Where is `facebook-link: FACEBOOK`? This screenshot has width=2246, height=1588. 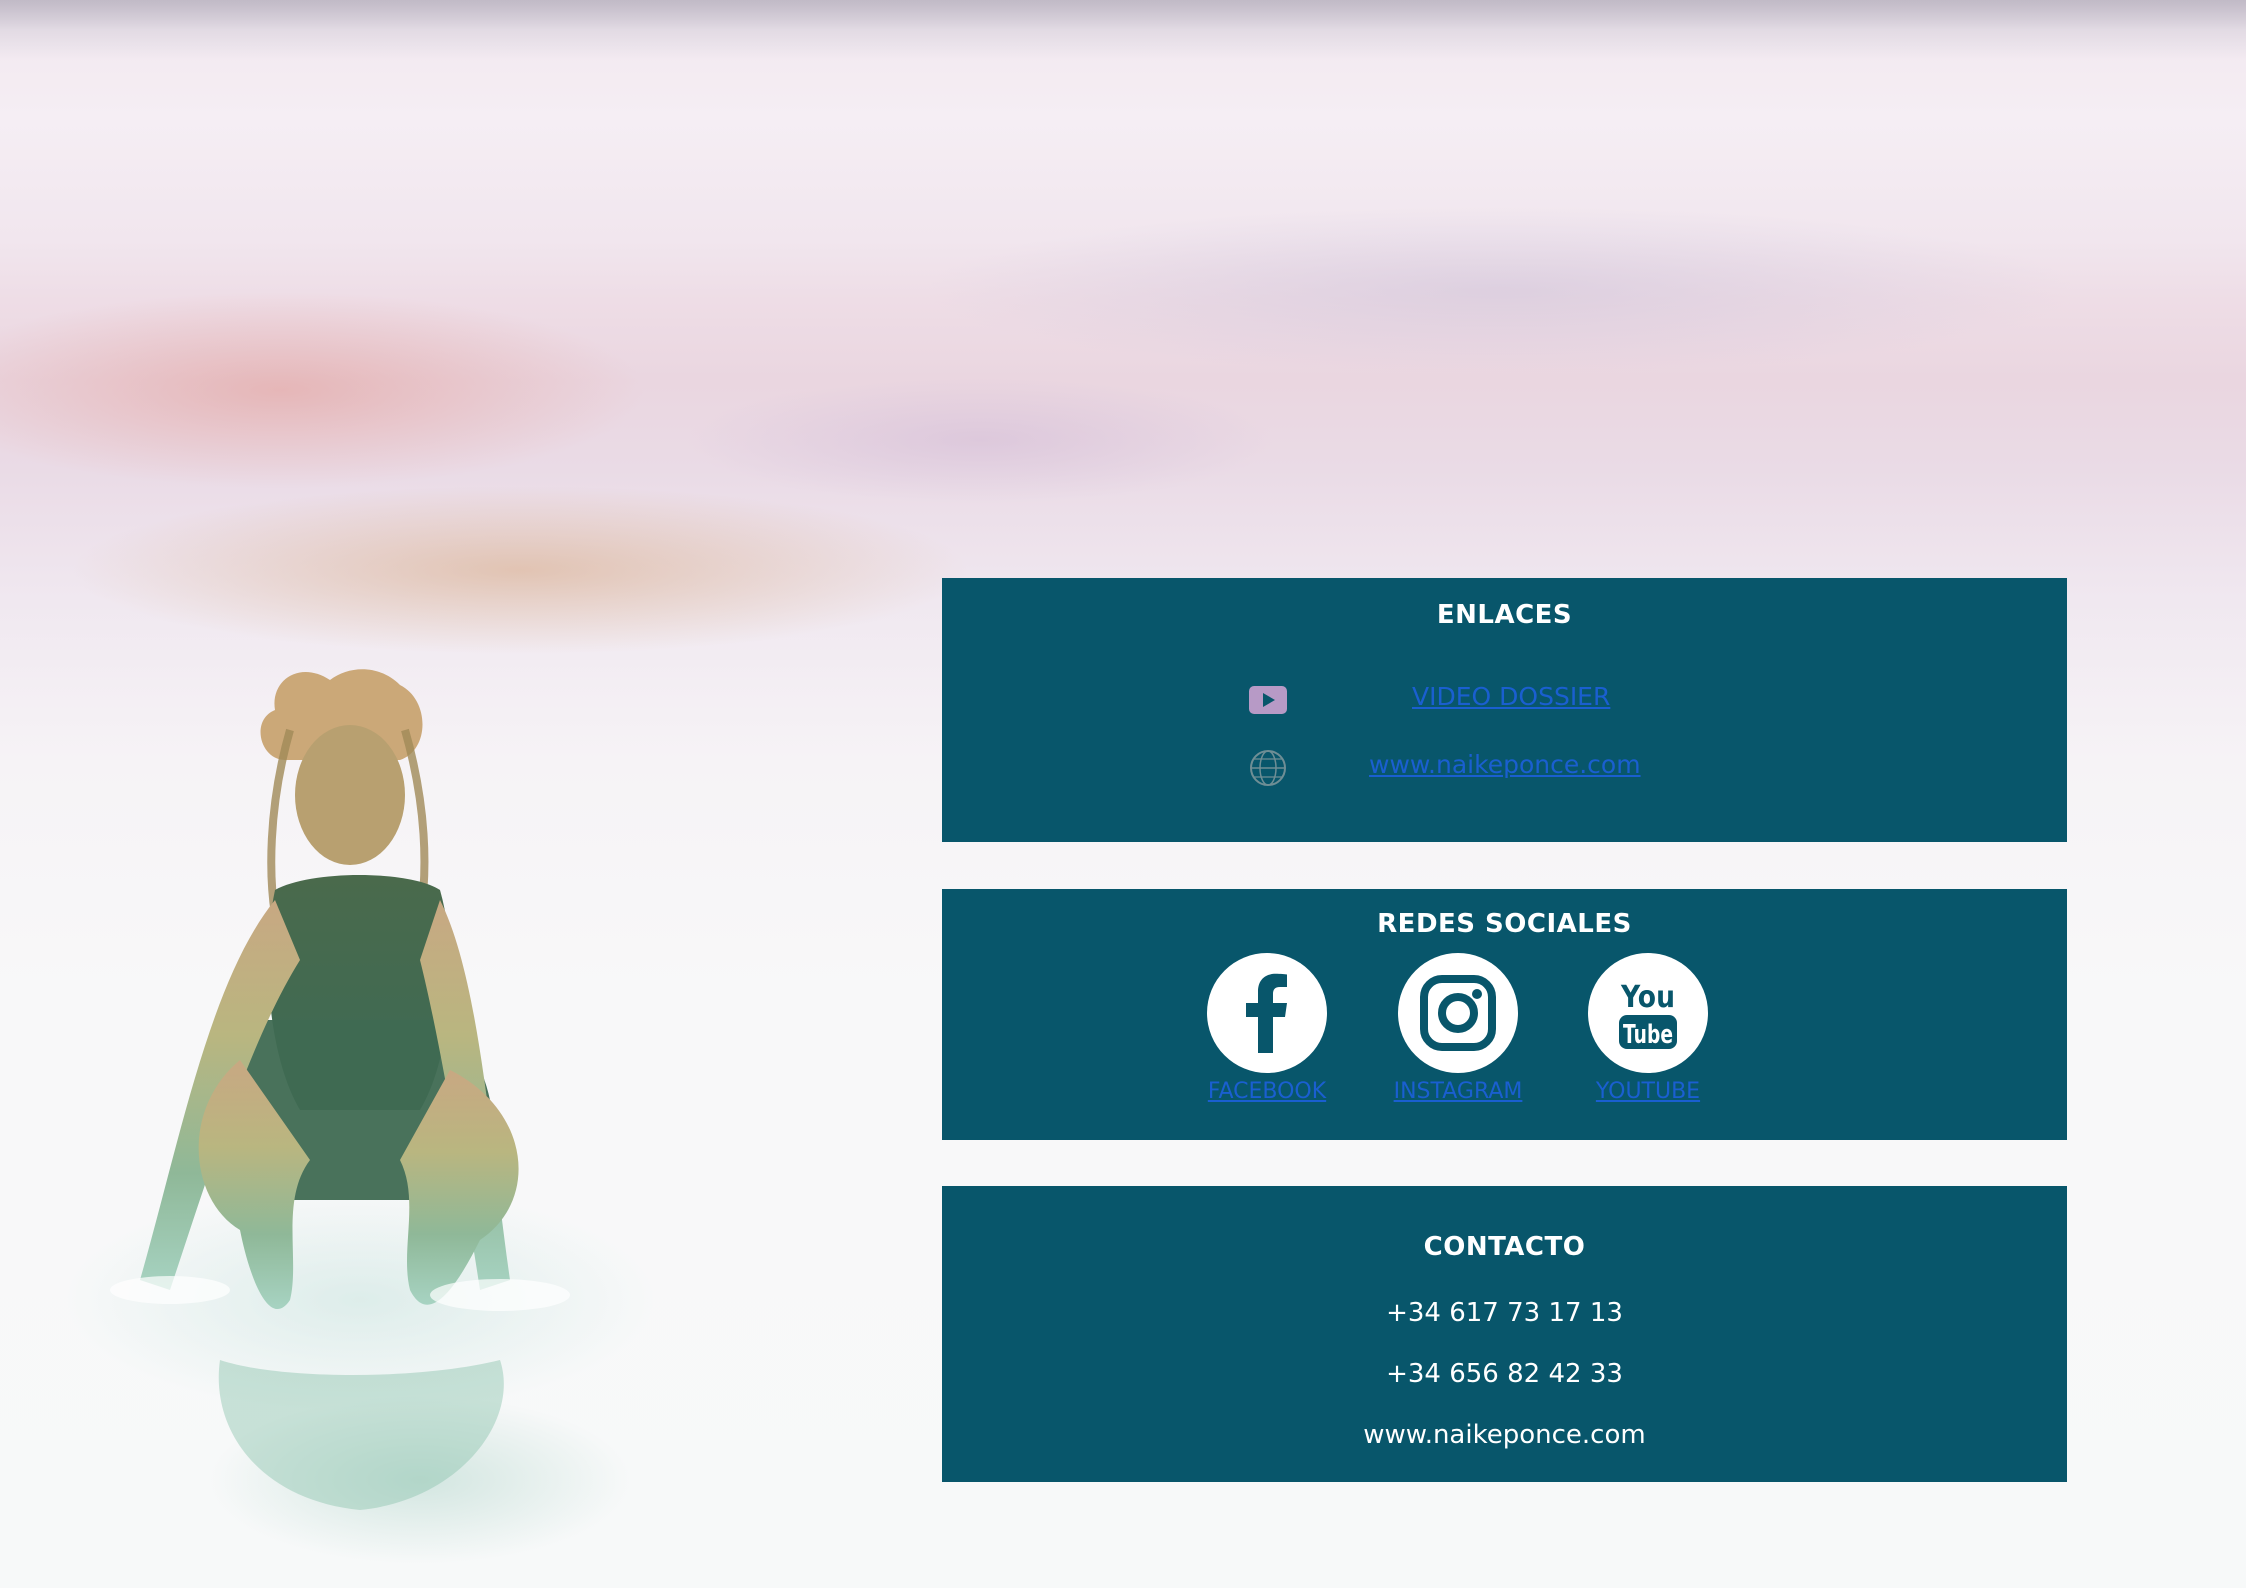
facebook-link: FACEBOOK is located at coordinates (1267, 1040).